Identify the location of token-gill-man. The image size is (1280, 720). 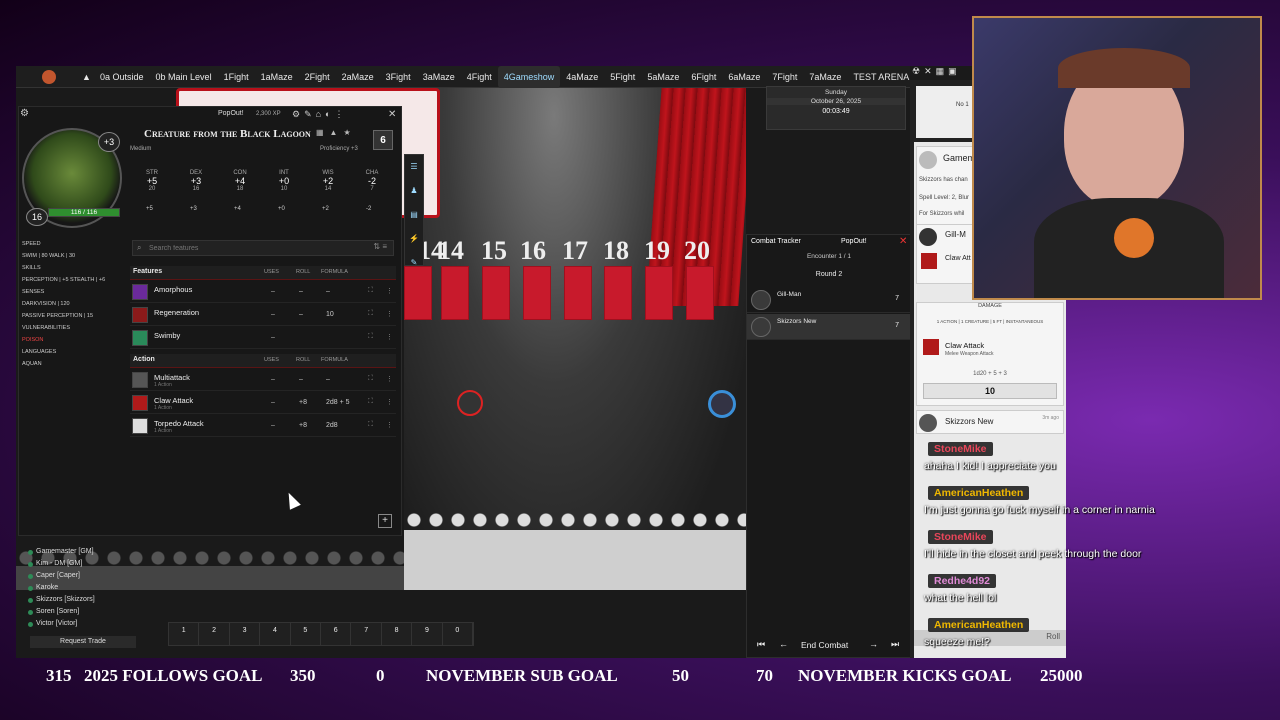
(470, 403).